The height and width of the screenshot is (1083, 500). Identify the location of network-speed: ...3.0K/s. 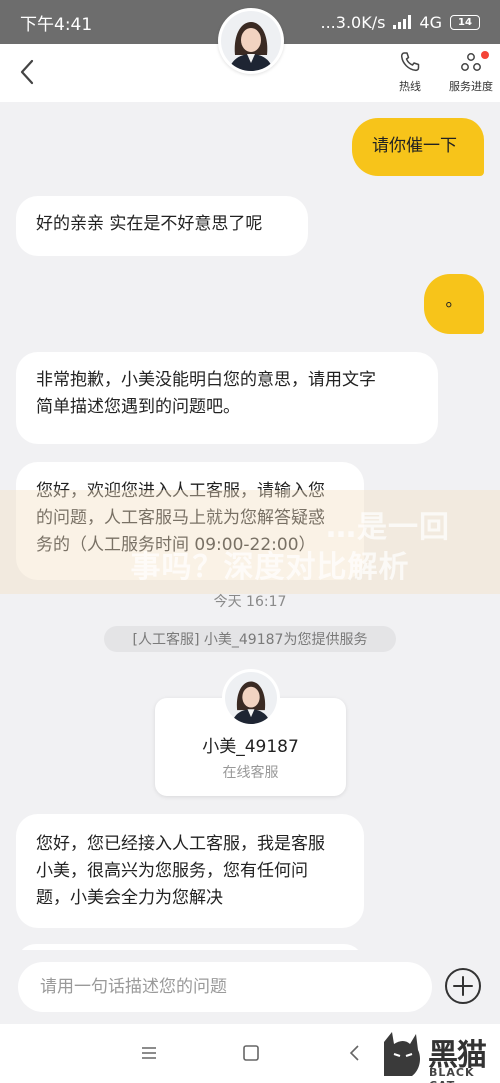
(353, 22).